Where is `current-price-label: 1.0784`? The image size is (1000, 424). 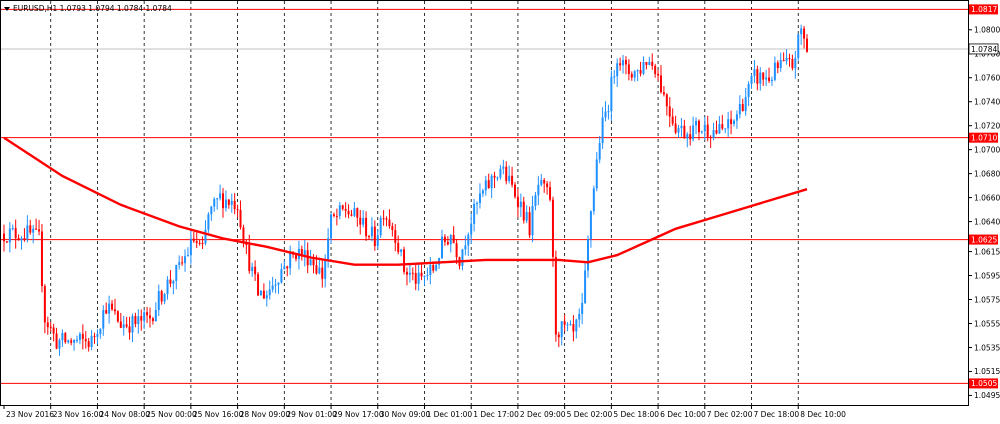 current-price-label: 1.0784 is located at coordinates (983, 49).